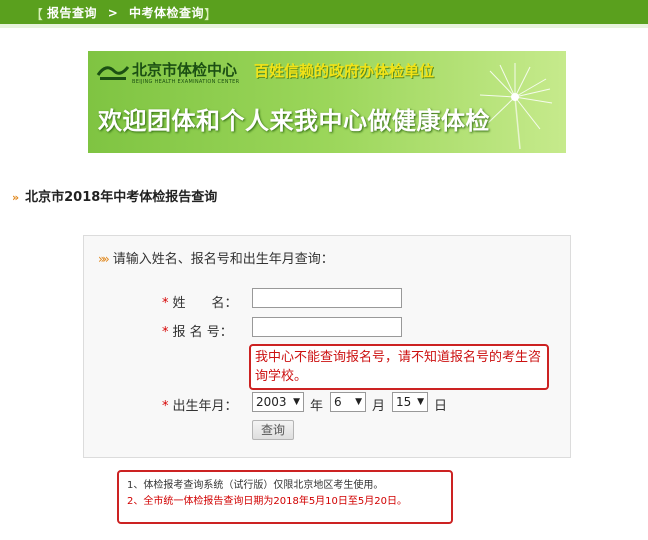 The width and height of the screenshot is (648, 540). Describe the element at coordinates (72, 13) in the screenshot. I see `breadcrumb-home-link: 报告查询` at that location.